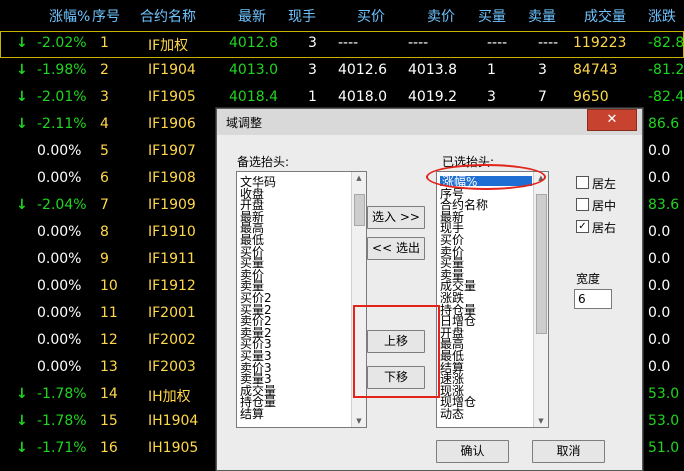  What do you see at coordinates (452, 333) in the screenshot?
I see `selected-field-item: 开盘` at bounding box center [452, 333].